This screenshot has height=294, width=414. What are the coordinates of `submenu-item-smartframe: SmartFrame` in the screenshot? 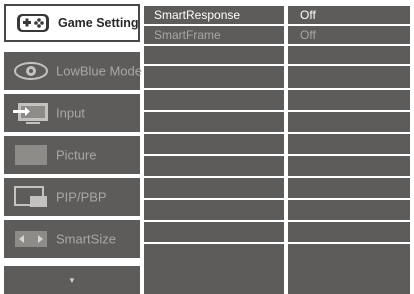 It's located at (214, 35).